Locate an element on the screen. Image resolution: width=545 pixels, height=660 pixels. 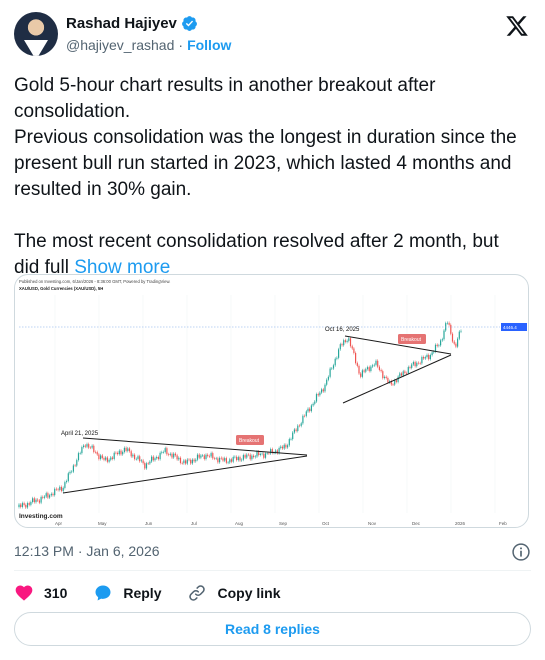
breakout-label-1: Breakout is located at coordinates (249, 441).